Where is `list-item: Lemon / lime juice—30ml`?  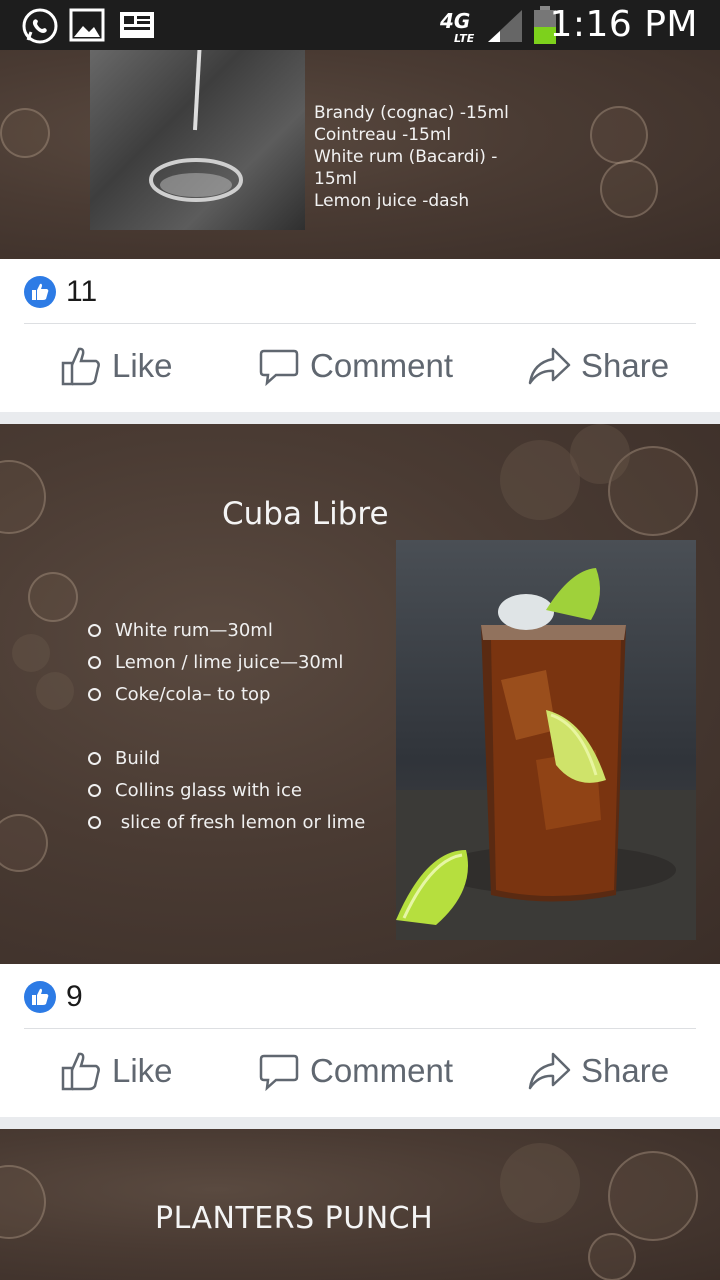 list-item: Lemon / lime juice—30ml is located at coordinates (215, 662).